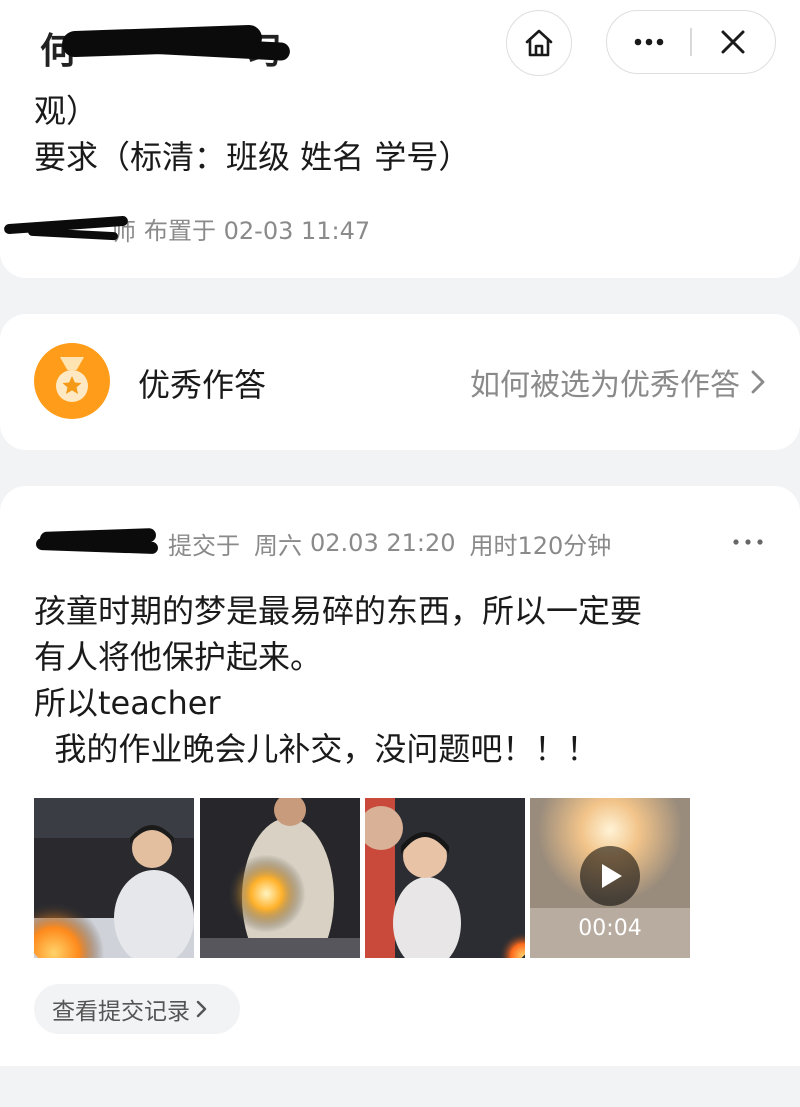 The image size is (800, 1107). What do you see at coordinates (127, 703) in the screenshot?
I see `submission-text-line: 所以teacher` at bounding box center [127, 703].